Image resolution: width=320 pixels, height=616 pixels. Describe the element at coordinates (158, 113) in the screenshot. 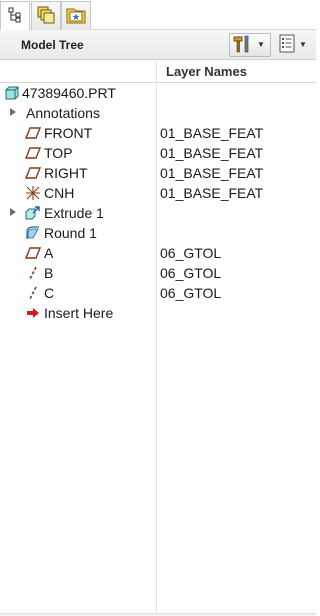

I see `tree-item-annotations: Annotations` at that location.